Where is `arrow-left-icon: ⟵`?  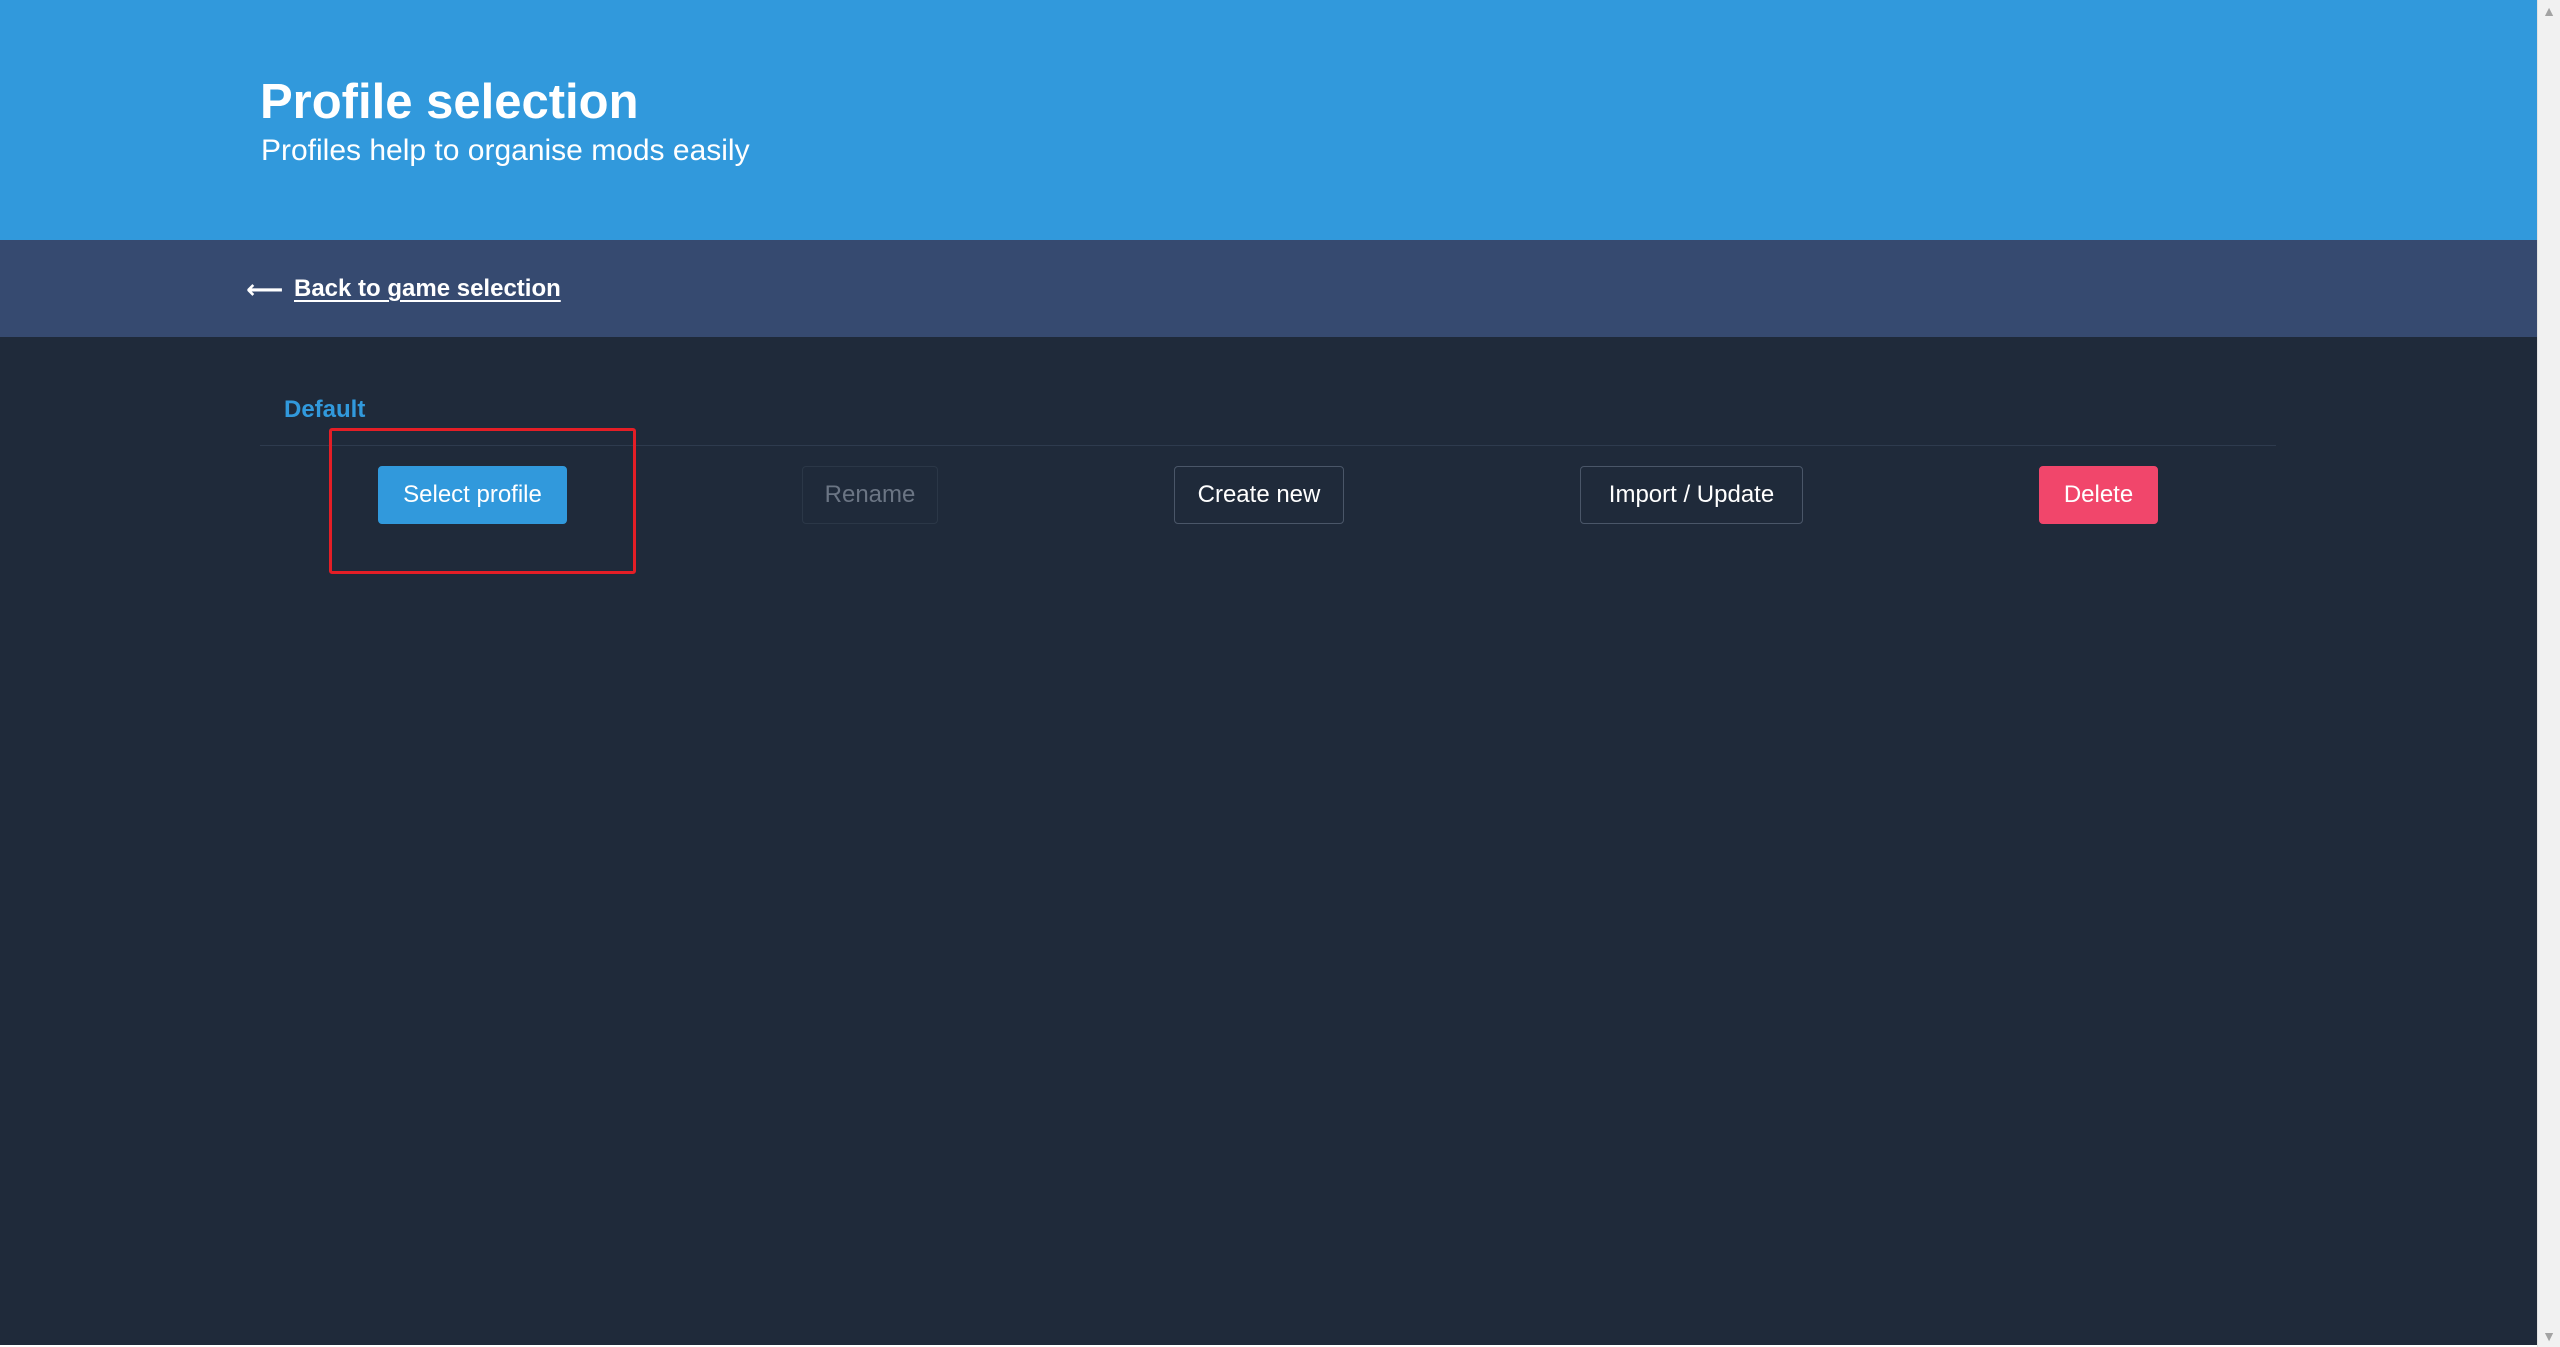
arrow-left-icon: ⟵ is located at coordinates (265, 289).